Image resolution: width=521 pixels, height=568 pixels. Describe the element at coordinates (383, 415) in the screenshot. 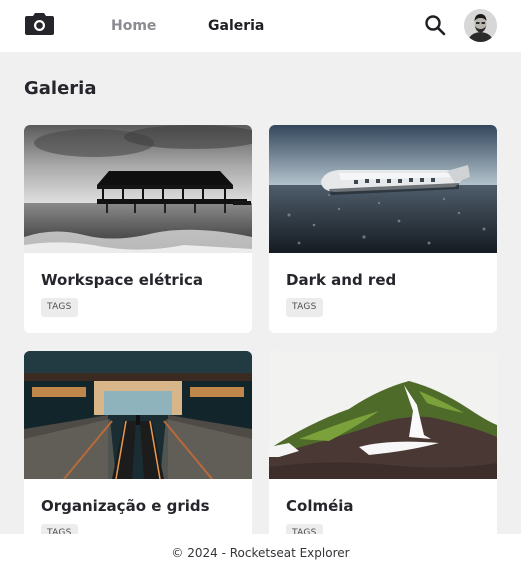

I see `mountain-photo` at that location.